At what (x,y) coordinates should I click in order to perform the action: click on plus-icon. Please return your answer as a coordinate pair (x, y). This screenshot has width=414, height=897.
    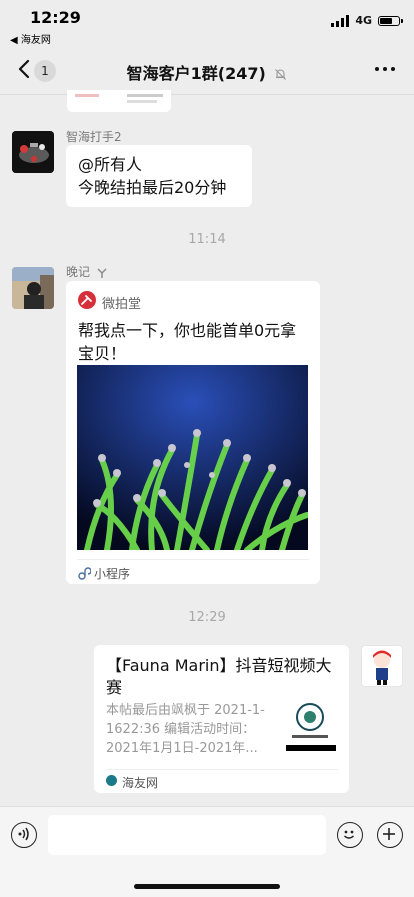
    Looking at the image, I should click on (389, 834).